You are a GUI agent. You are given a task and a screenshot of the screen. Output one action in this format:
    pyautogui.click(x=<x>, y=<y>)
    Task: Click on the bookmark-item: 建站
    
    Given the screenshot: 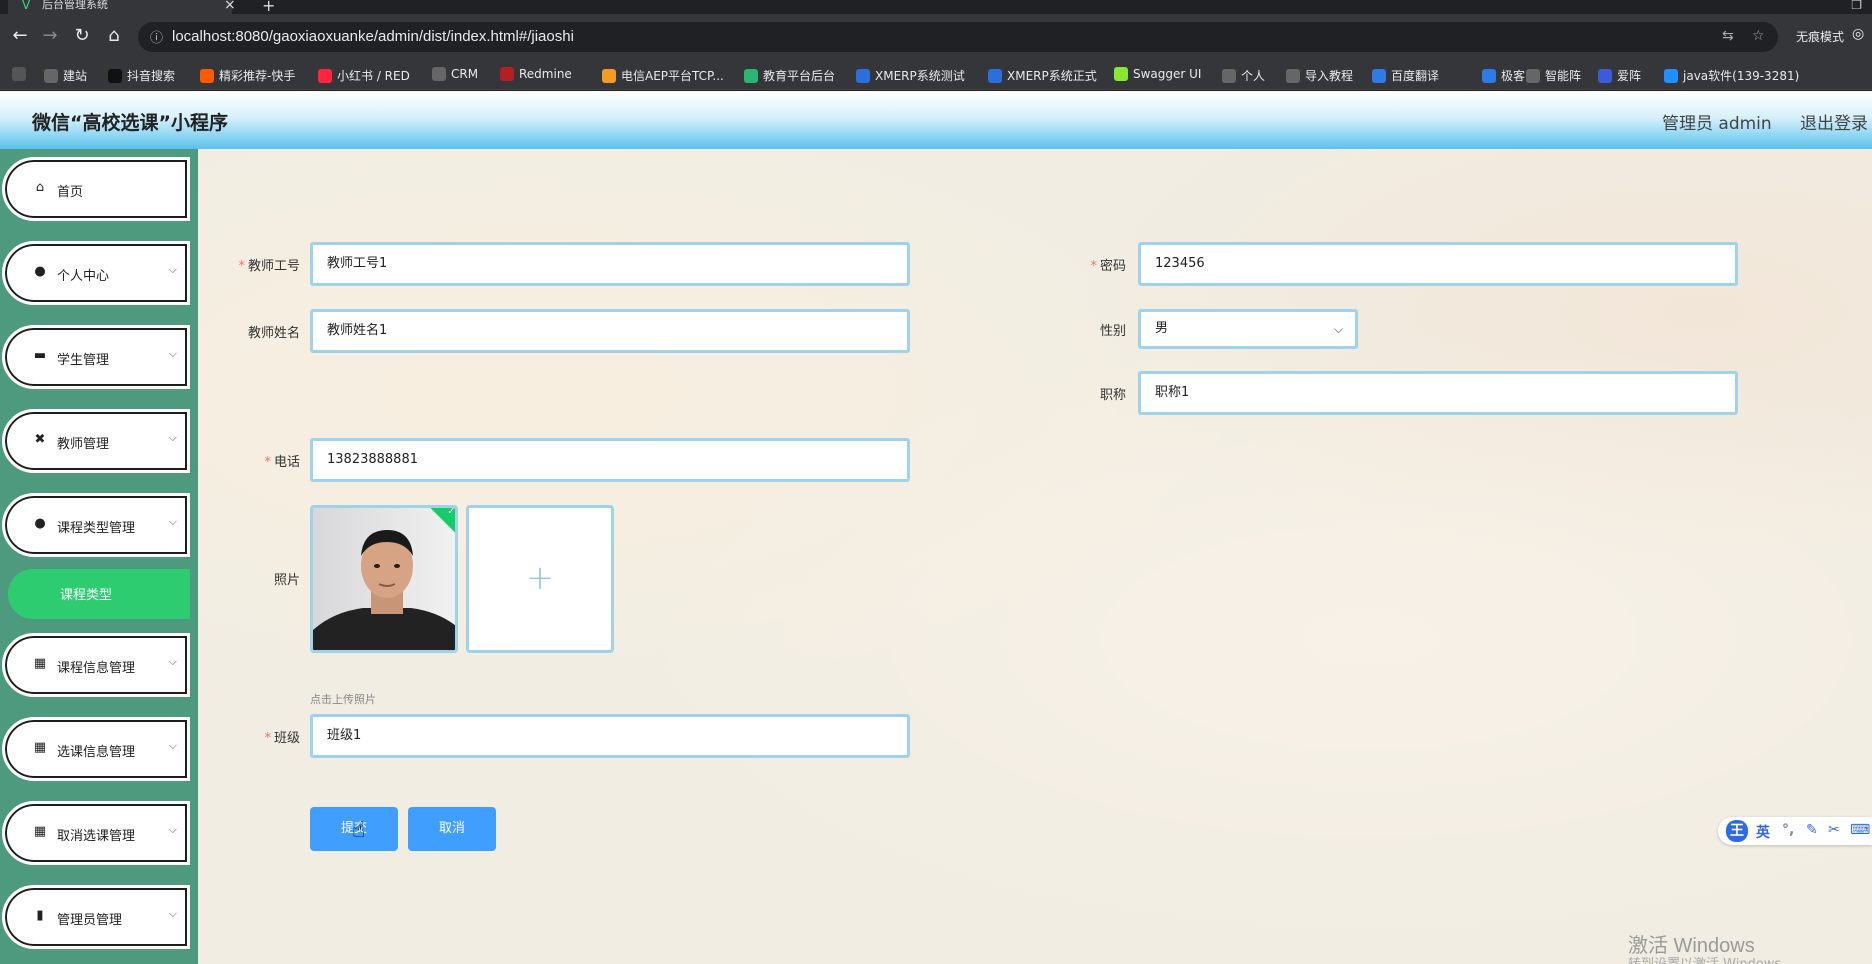 What is the action you would take?
    pyautogui.click(x=65, y=75)
    